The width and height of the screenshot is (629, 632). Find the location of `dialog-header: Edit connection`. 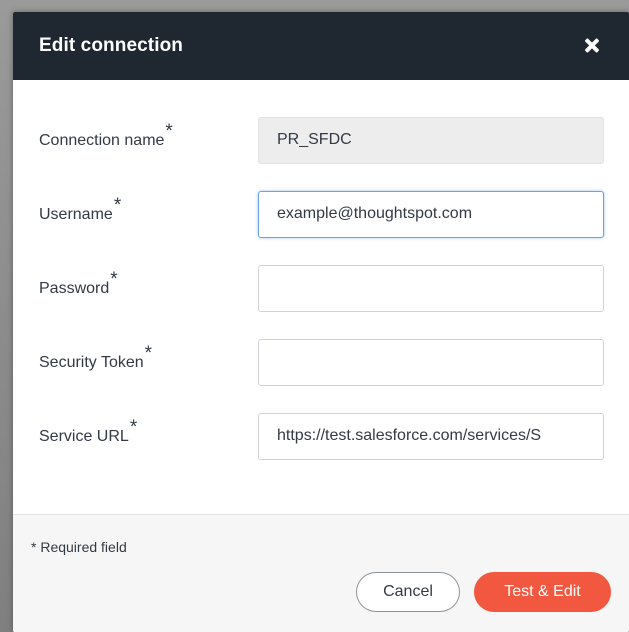

dialog-header: Edit connection is located at coordinates (321, 46).